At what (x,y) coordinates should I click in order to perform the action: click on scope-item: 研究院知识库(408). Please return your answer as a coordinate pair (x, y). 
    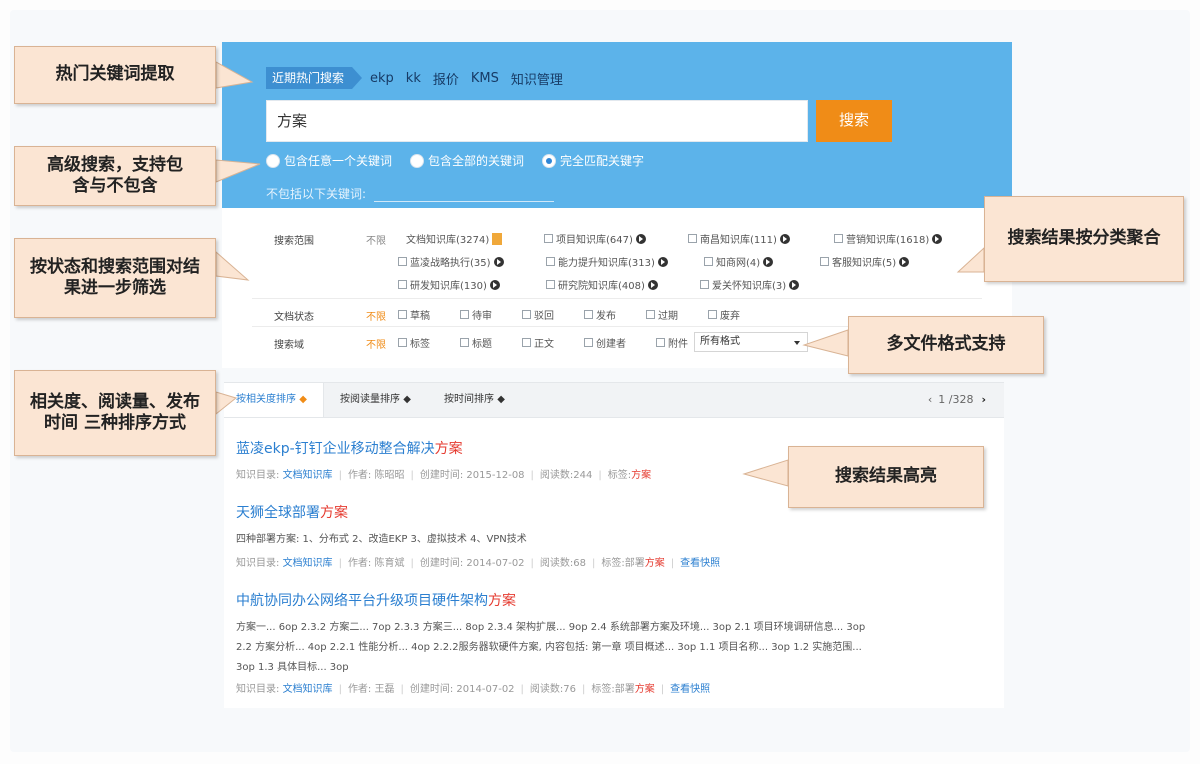
    Looking at the image, I should click on (602, 284).